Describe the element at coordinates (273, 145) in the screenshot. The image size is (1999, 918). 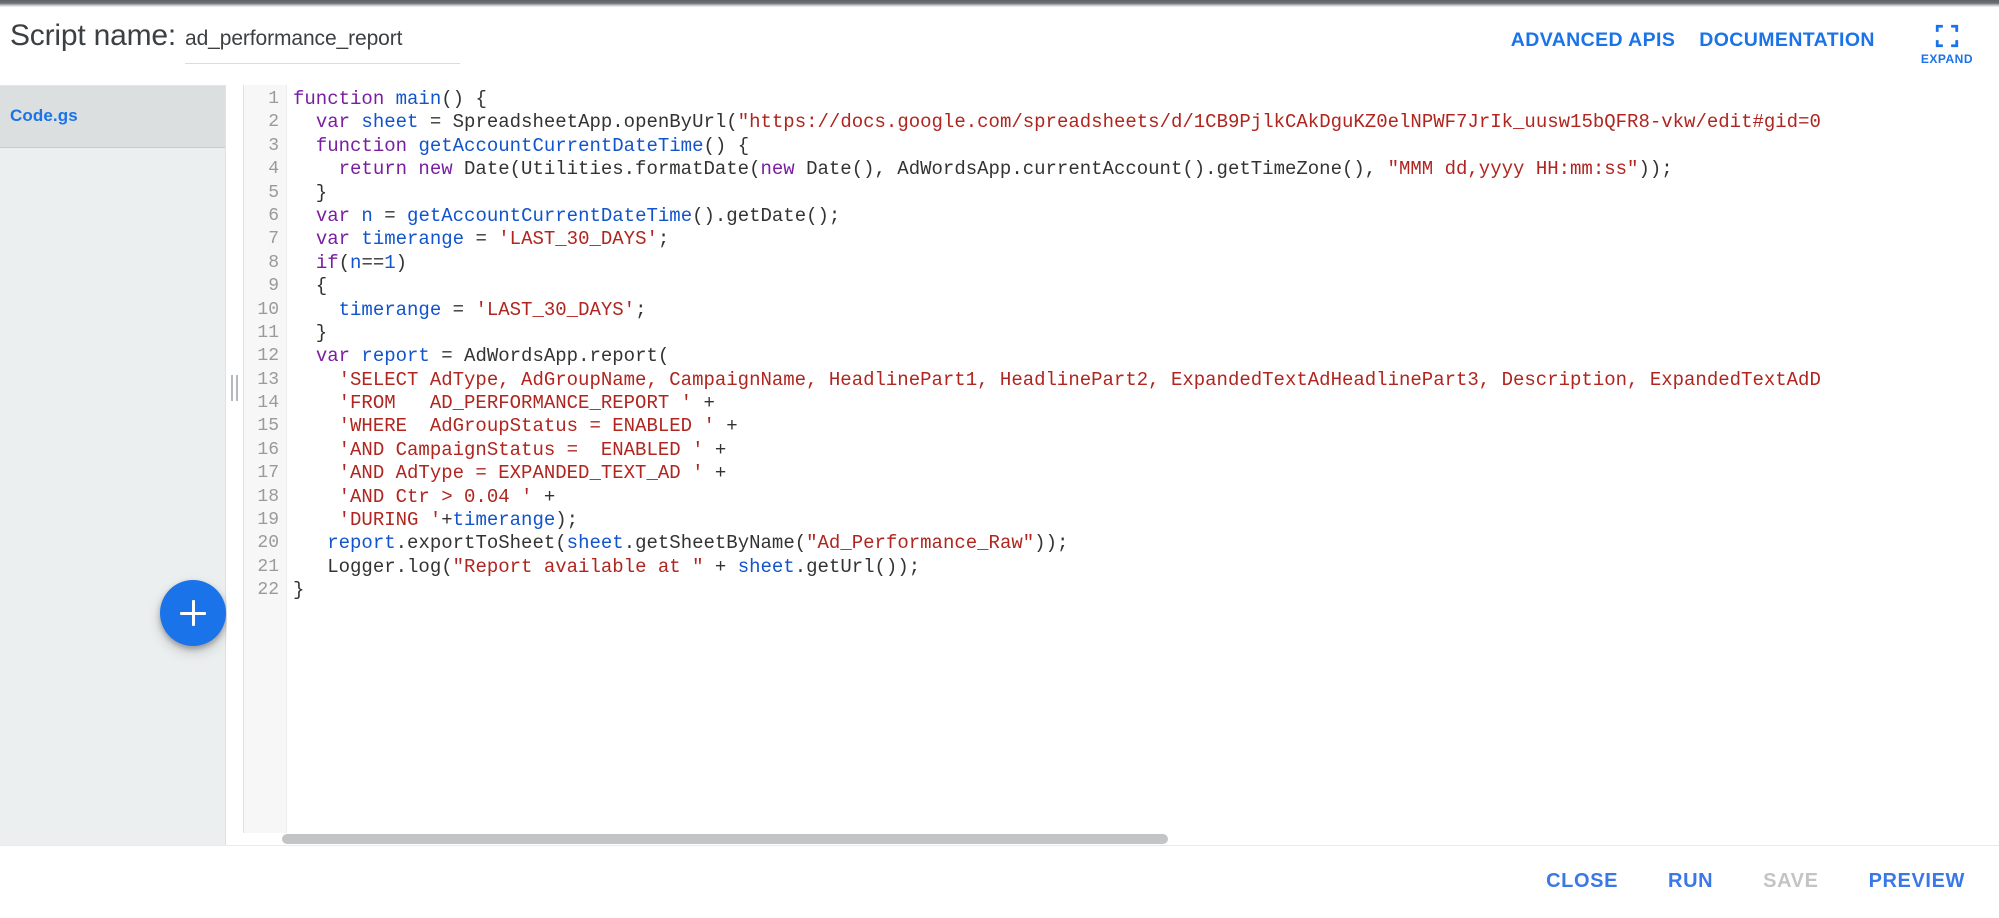
I see `line-number: 3` at that location.